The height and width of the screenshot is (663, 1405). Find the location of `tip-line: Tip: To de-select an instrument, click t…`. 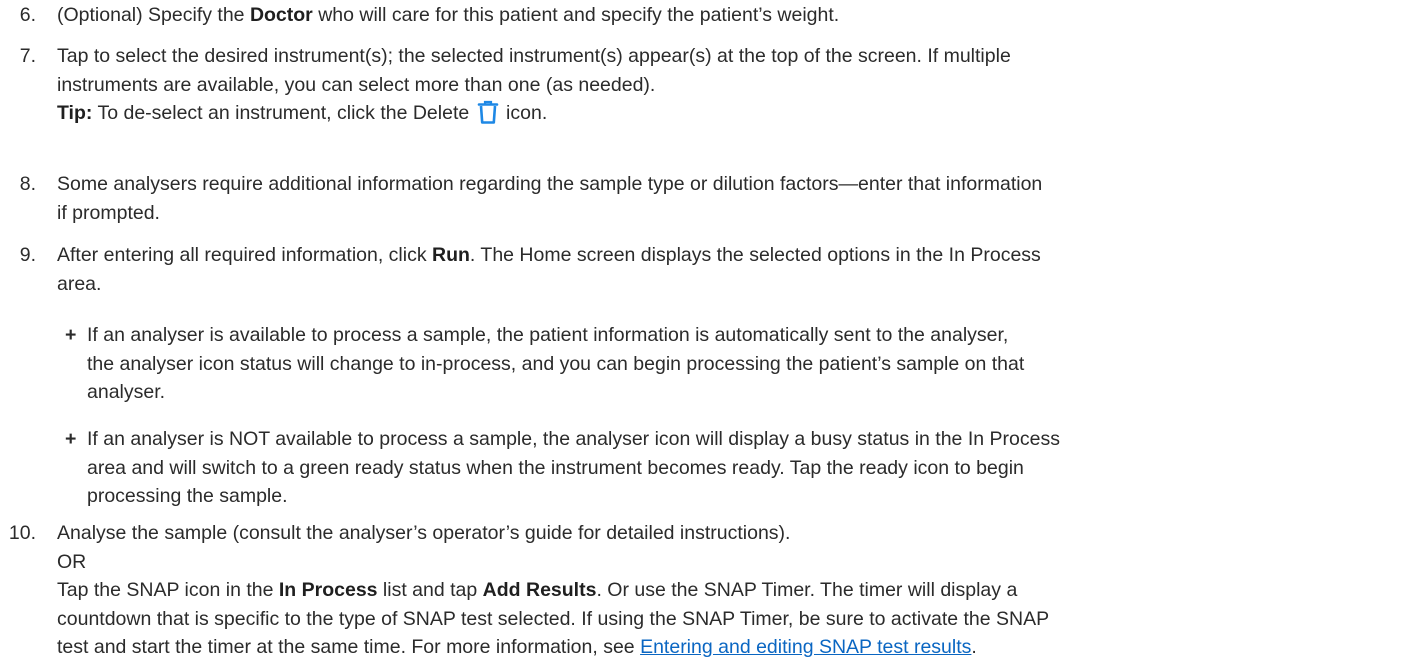

tip-line: Tip: To de-select an instrument, click t… is located at coordinates (302, 112).